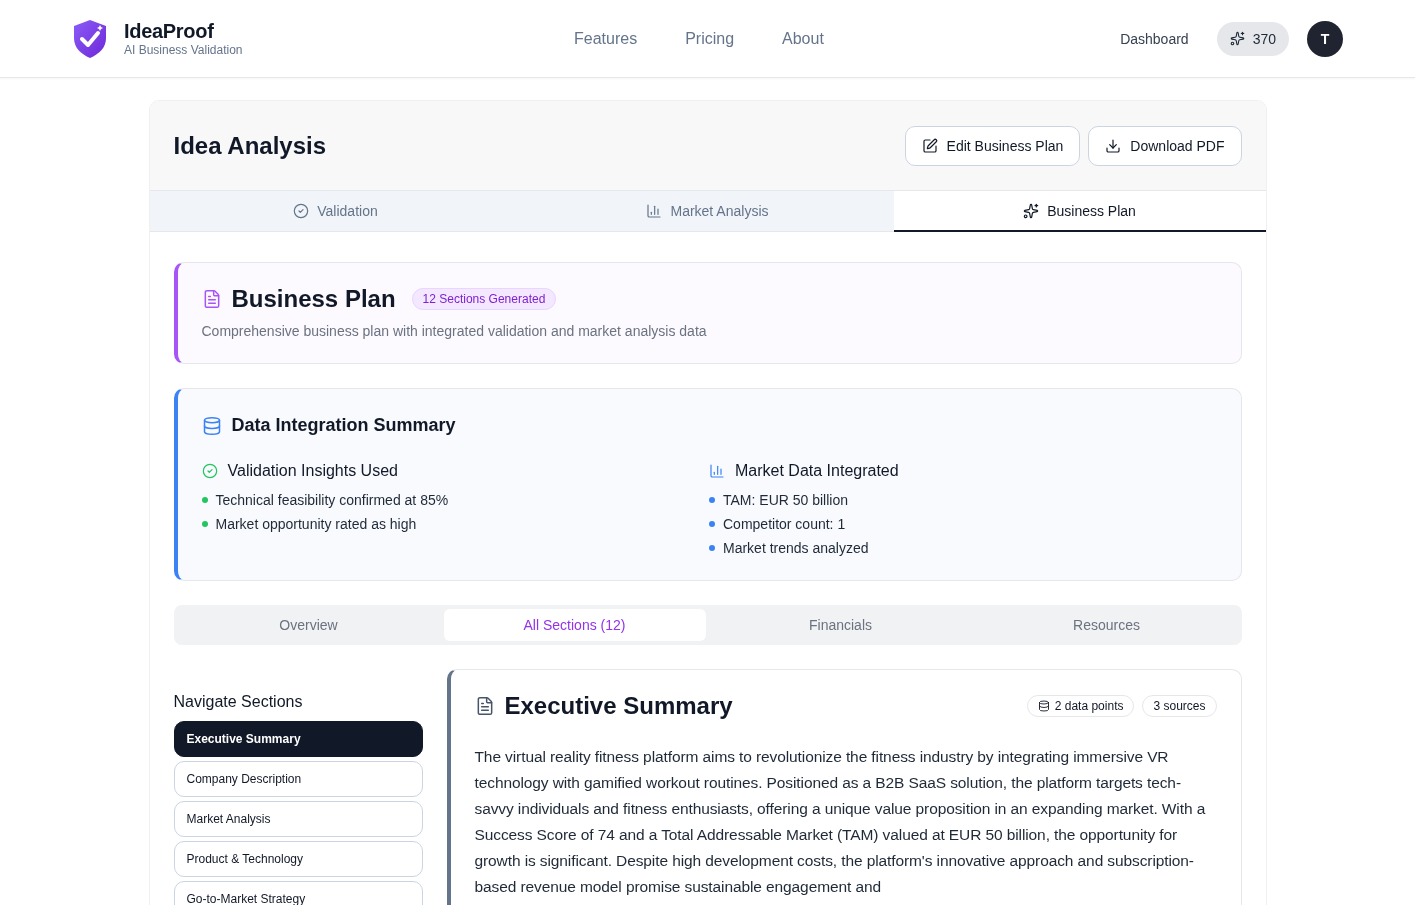 The height and width of the screenshot is (905, 1415). I want to click on sidebar-title: Navigate Sections, so click(238, 702).